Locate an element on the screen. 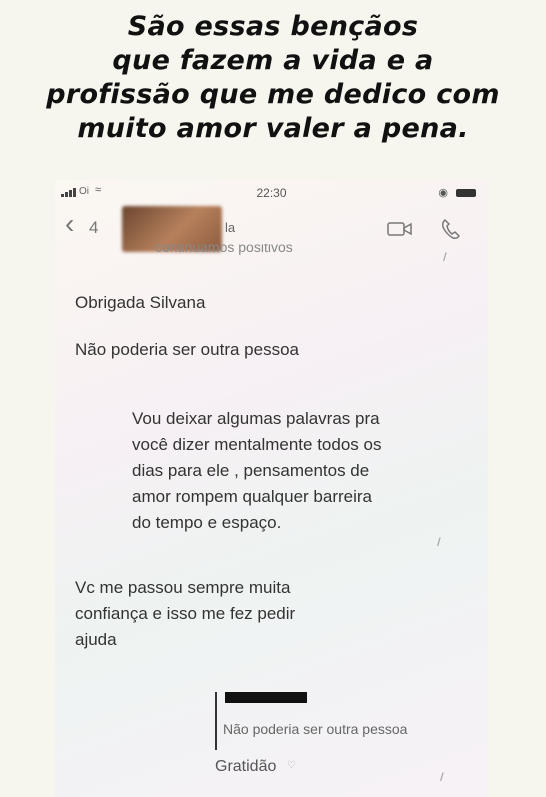  caption-line-2: que fazem a vida e a is located at coordinates (273, 60).